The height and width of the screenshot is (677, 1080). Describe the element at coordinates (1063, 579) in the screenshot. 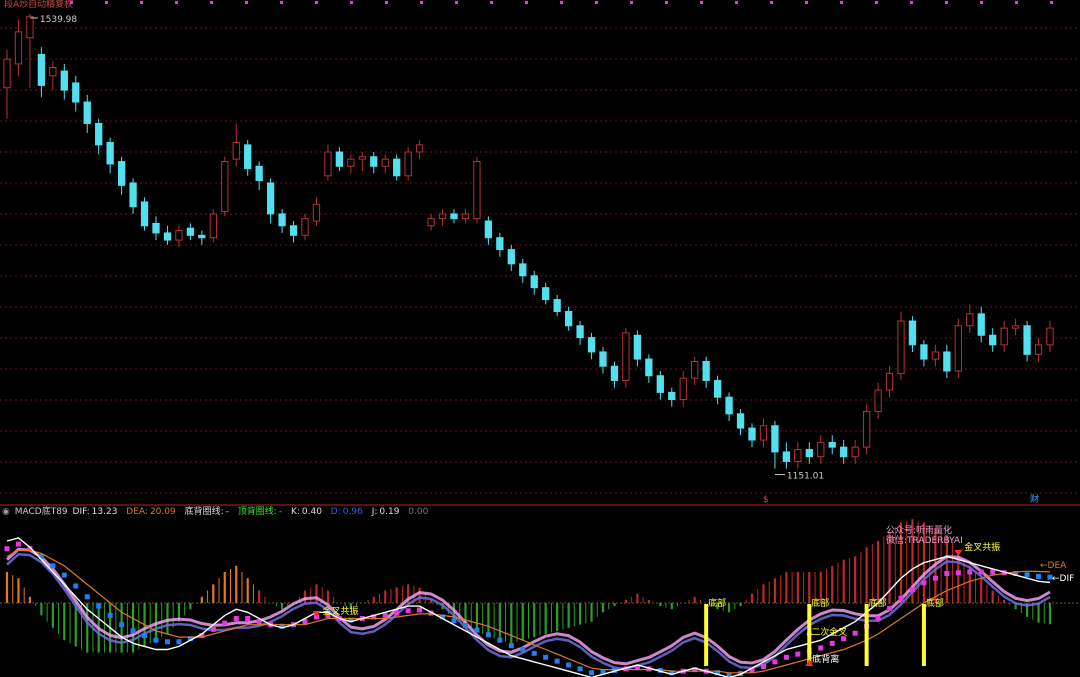

I see `dif-edge-label: ←DIF` at that location.